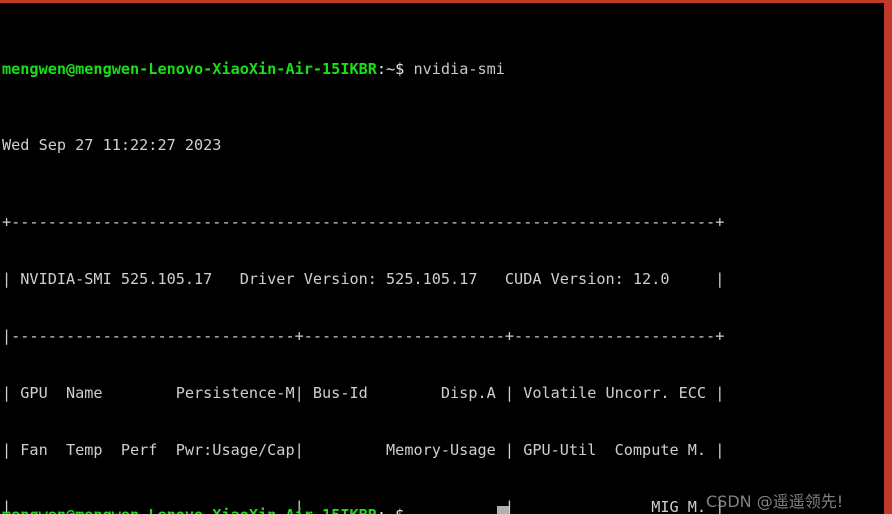 This screenshot has height=514, width=892. What do you see at coordinates (503, 510) in the screenshot?
I see `text-cursor` at bounding box center [503, 510].